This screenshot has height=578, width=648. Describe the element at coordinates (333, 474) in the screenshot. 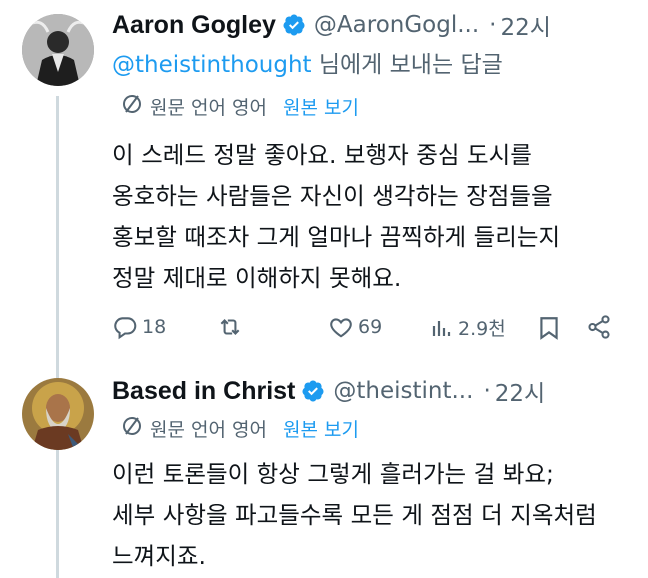

I see `post-text-line: 이런 토론들이 항상 그렇게 흘러가는 걸 봐요;` at that location.